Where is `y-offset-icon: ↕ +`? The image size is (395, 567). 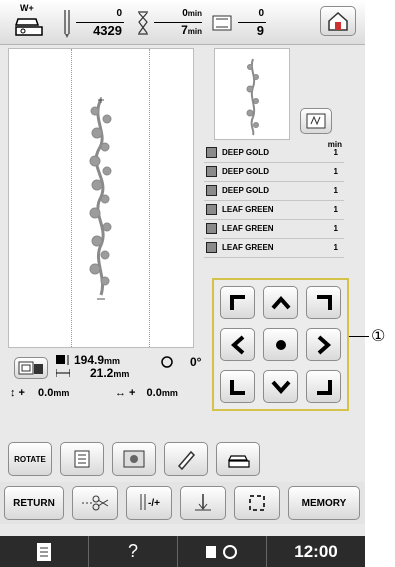
y-offset-icon: ↕ + is located at coordinates (17, 393).